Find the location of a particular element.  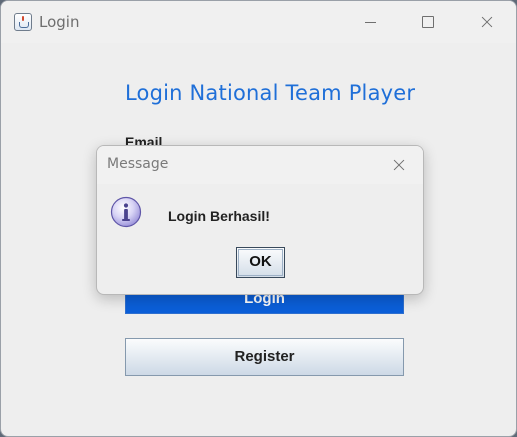

close-button is located at coordinates (487, 22).